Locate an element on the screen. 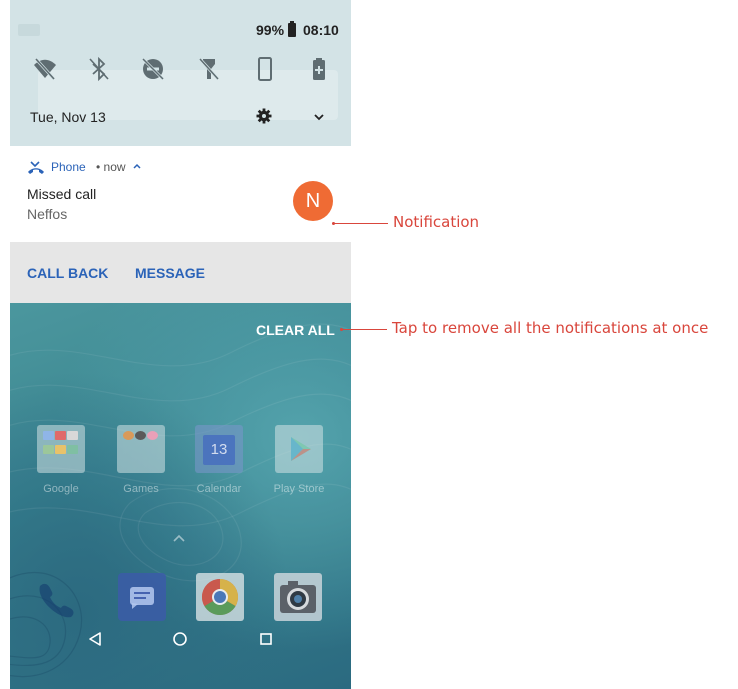 The width and height of the screenshot is (738, 689). status-bar: 99% 08:10 is located at coordinates (180, 20).